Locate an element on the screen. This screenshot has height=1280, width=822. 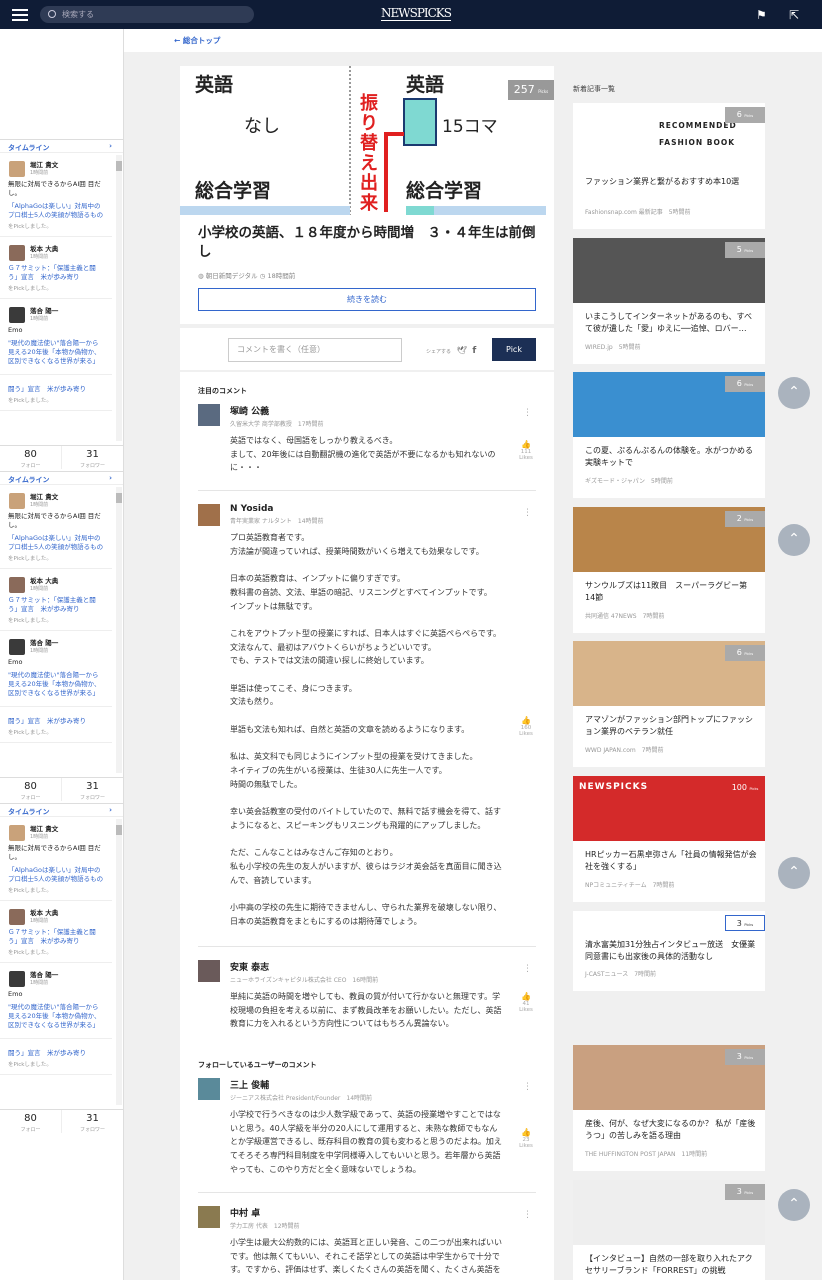
read-more-button: 続きを読む is located at coordinates (367, 299).